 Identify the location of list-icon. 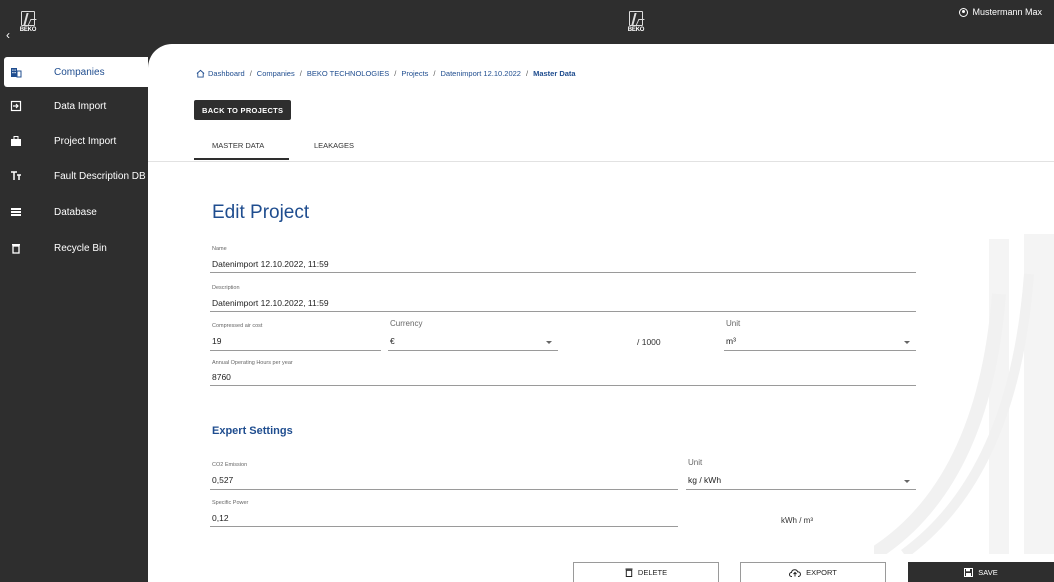
(16, 212).